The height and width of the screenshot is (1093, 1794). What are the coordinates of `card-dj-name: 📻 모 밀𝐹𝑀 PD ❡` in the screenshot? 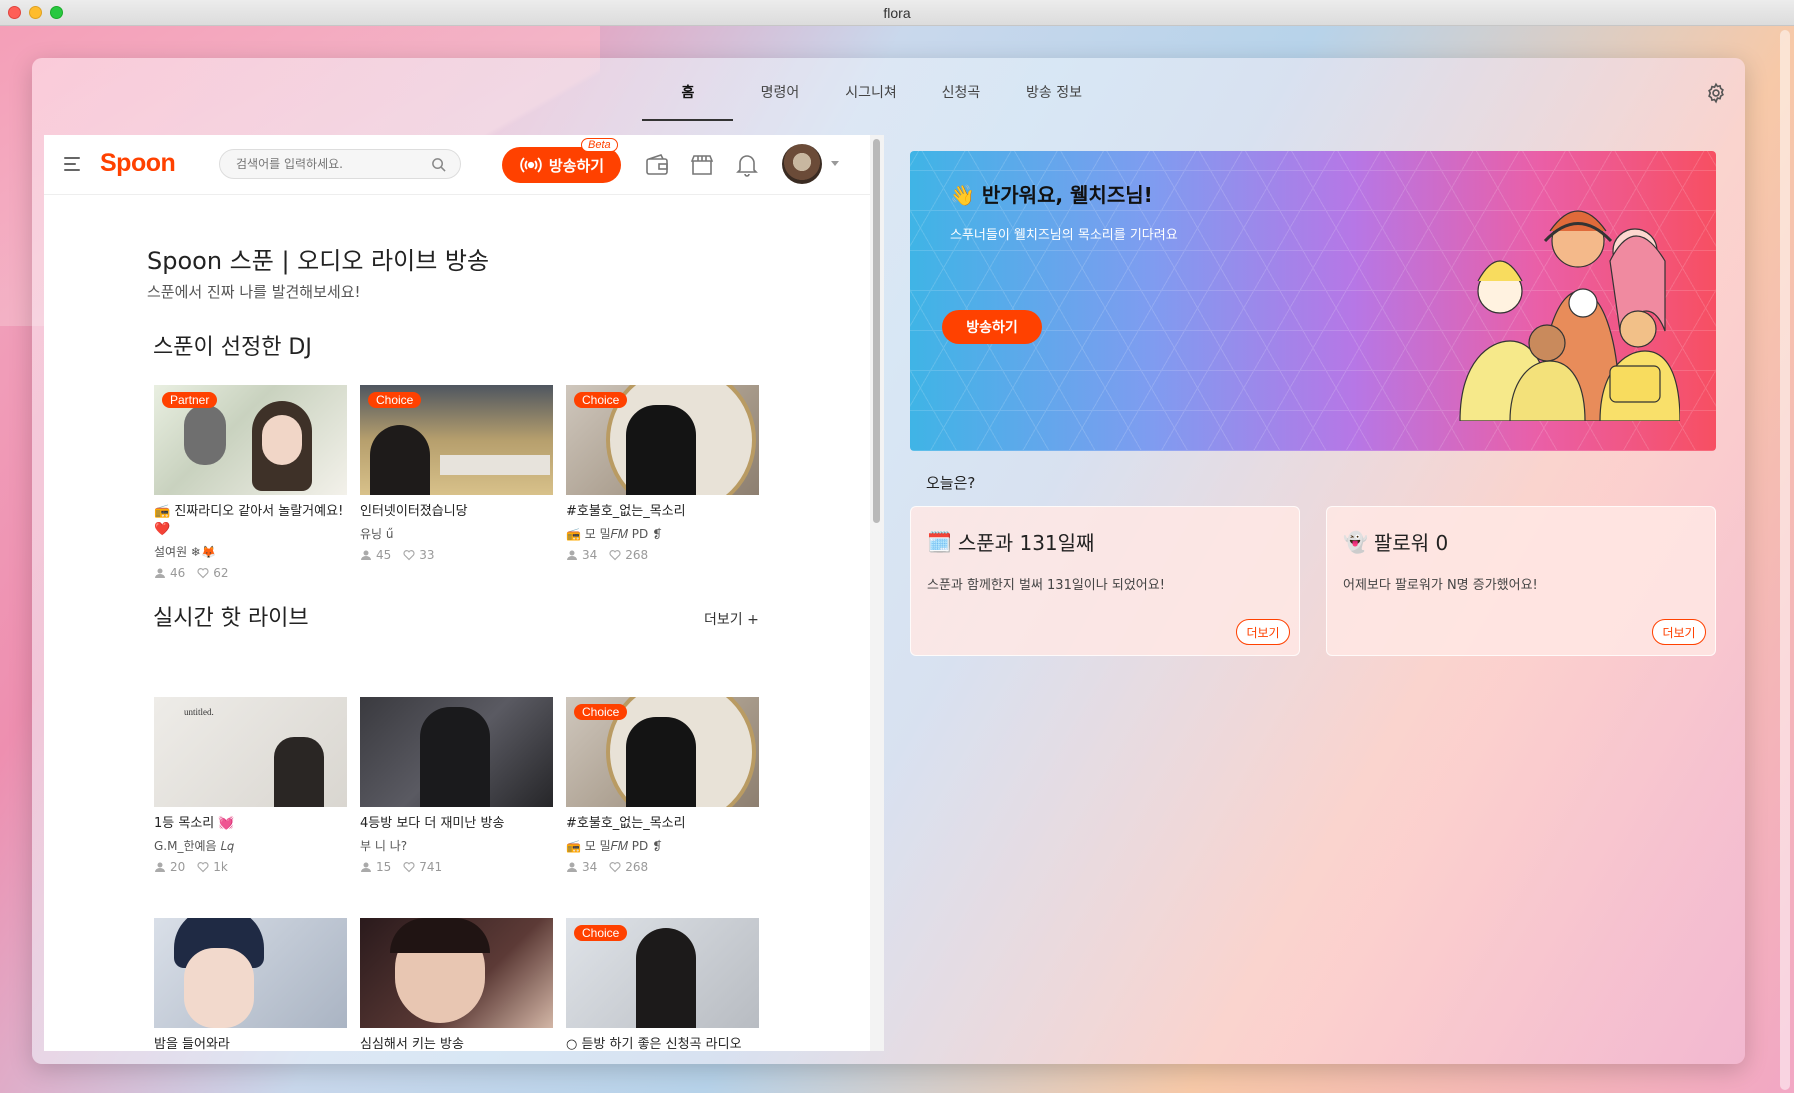 It's located at (614, 534).